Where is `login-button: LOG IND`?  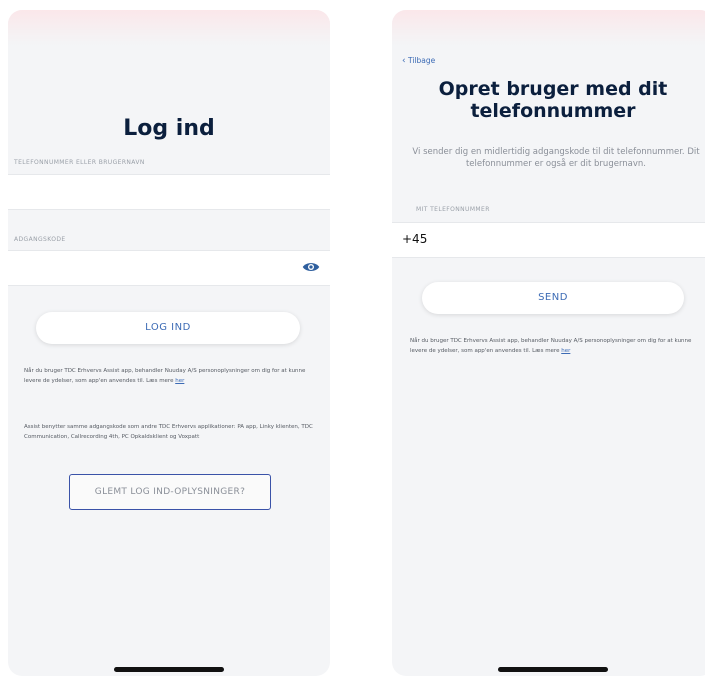 login-button: LOG IND is located at coordinates (168, 328).